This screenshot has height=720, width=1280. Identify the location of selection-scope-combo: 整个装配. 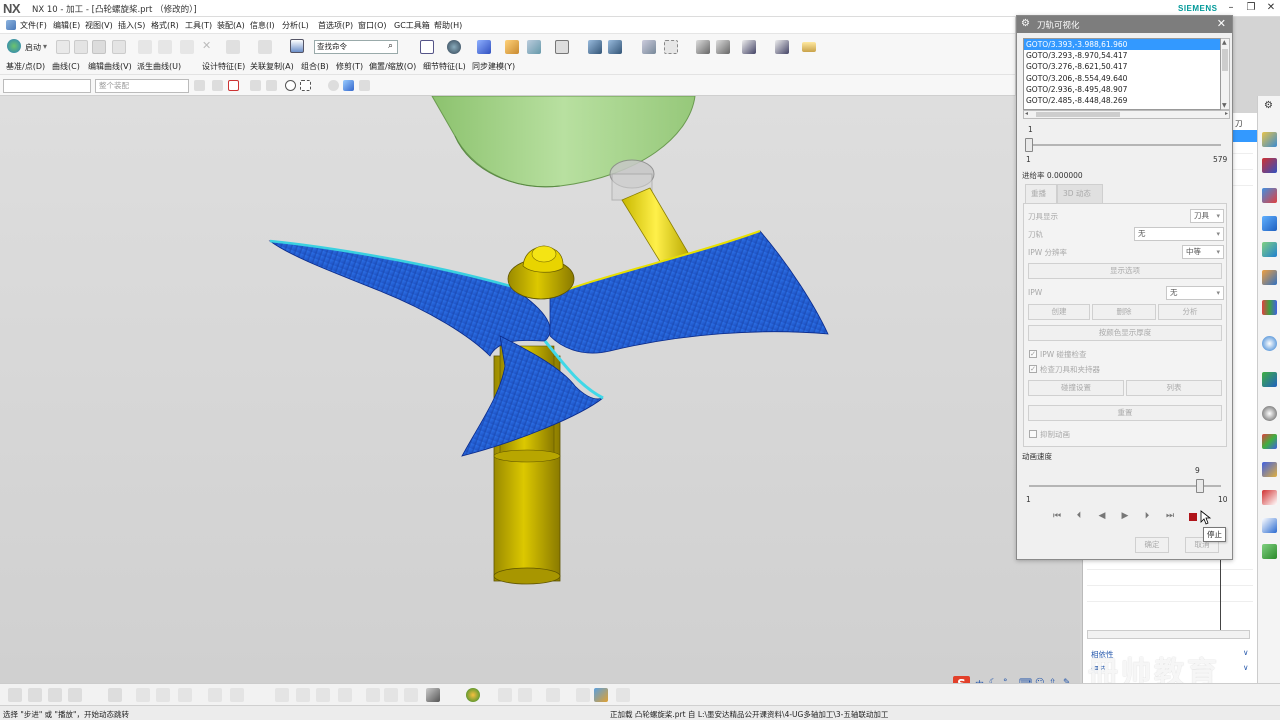
(142, 86).